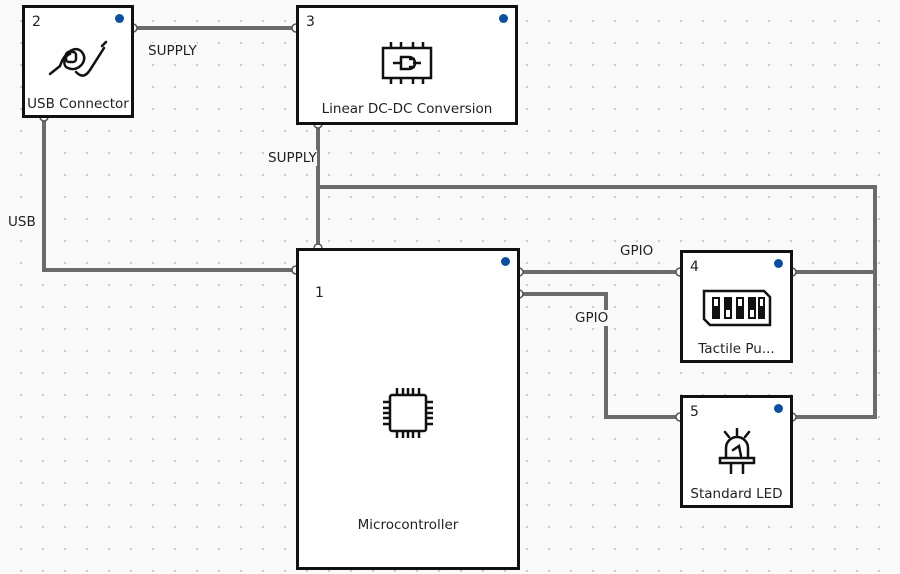 Image resolution: width=900 pixels, height=574 pixels. What do you see at coordinates (22, 222) in the screenshot?
I see `connection-label: USB` at bounding box center [22, 222].